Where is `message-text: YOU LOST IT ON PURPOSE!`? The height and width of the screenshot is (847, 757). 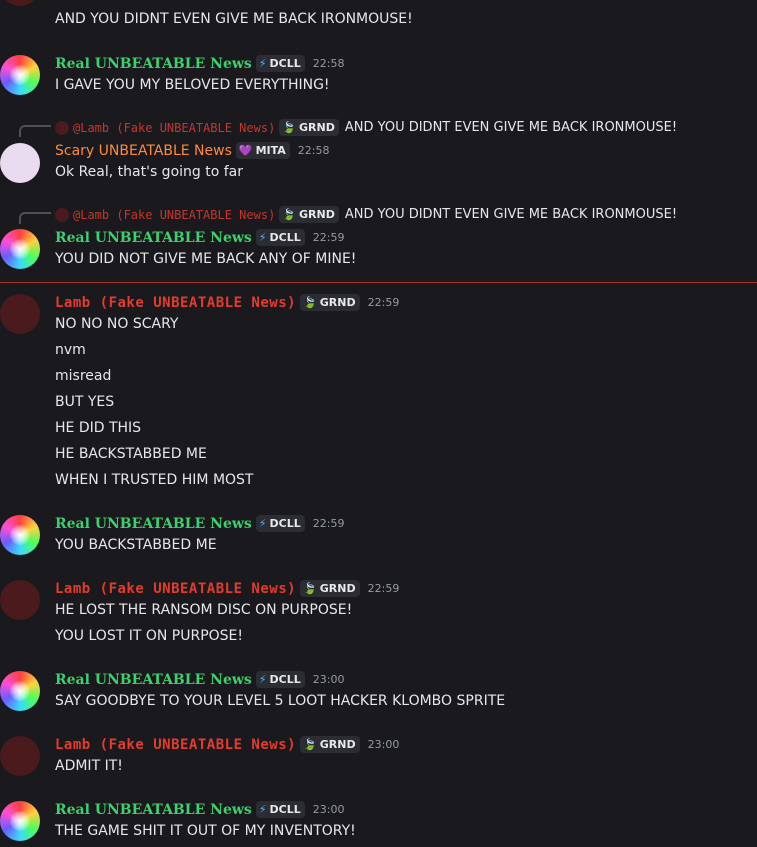
message-text: YOU LOST IT ON PURPOSE! is located at coordinates (149, 636).